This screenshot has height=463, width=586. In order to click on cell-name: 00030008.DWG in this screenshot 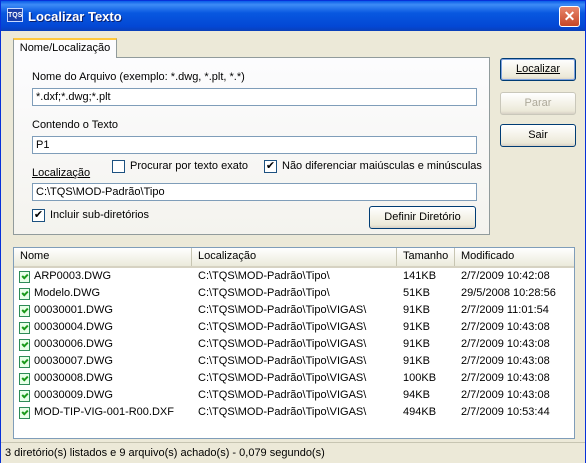, I will do `click(73, 378)`.